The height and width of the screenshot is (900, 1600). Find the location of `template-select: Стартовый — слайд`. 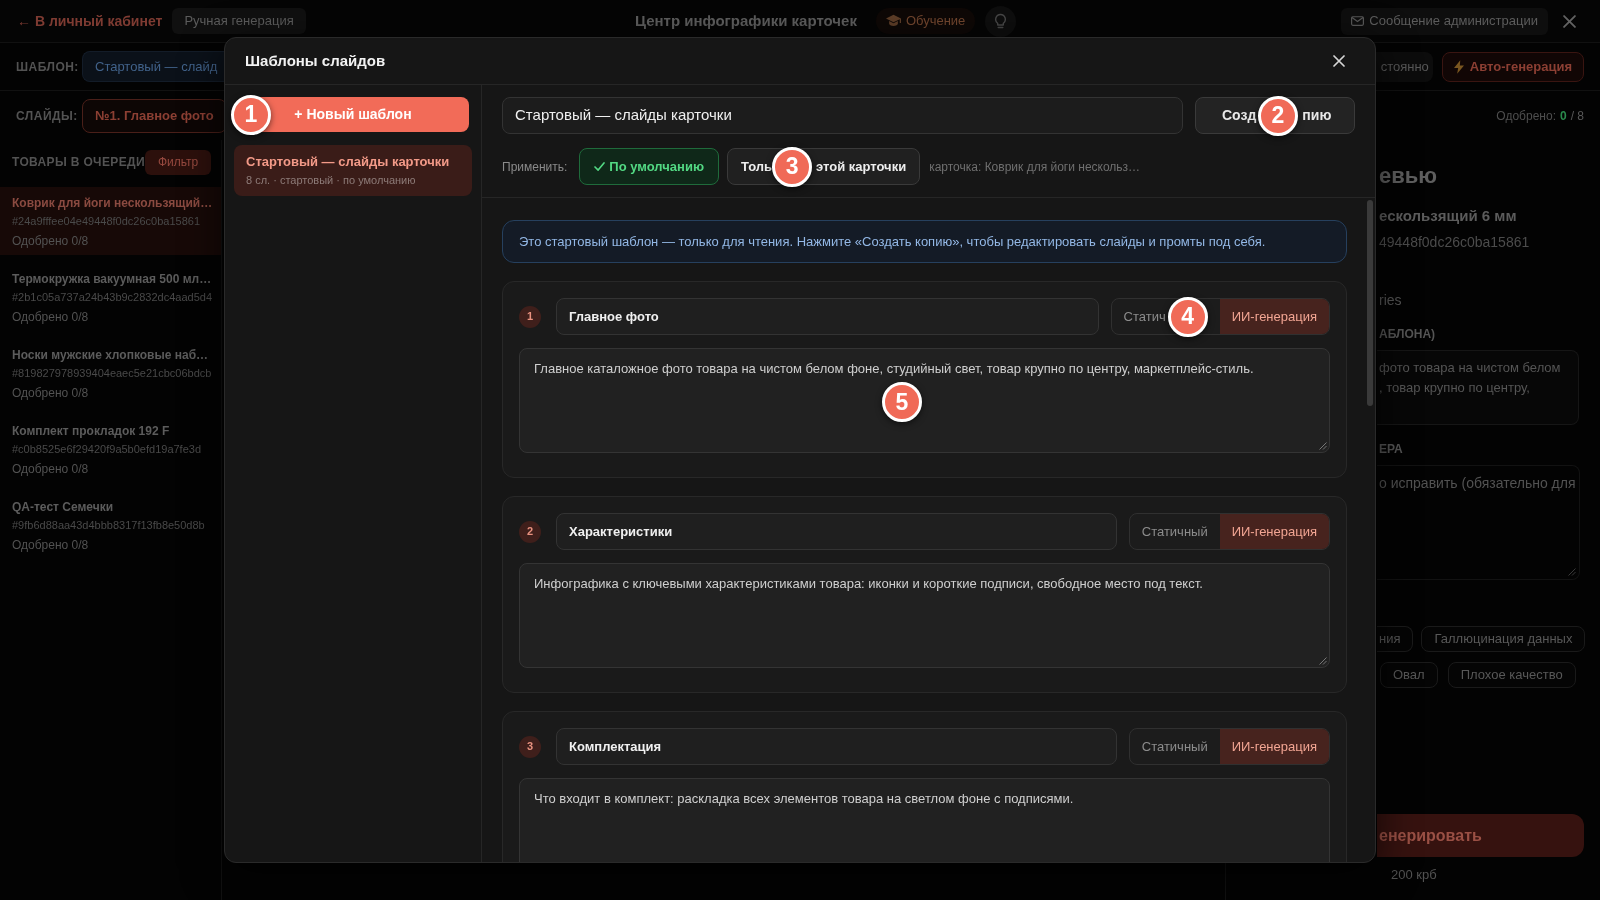

template-select: Стартовый — слайд is located at coordinates (153, 66).